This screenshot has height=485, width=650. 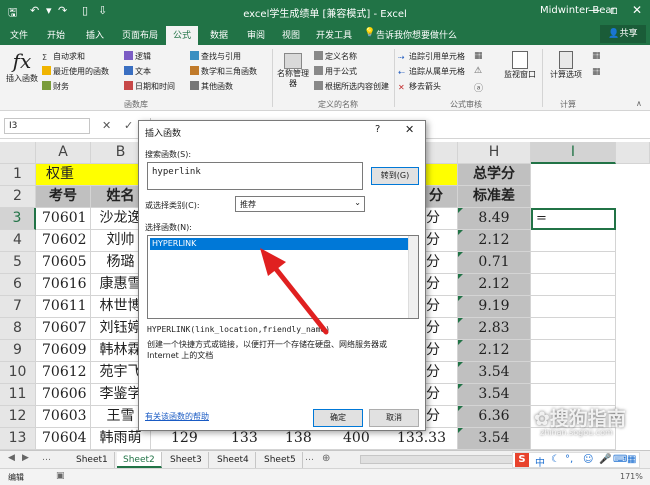 I want to click on paw-icon: ✿, so click(x=542, y=419).